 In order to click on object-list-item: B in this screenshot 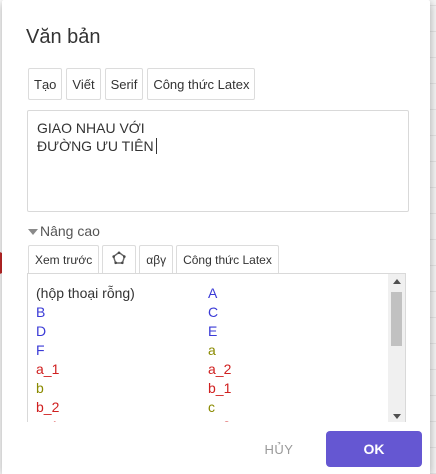, I will do `click(122, 312)`.